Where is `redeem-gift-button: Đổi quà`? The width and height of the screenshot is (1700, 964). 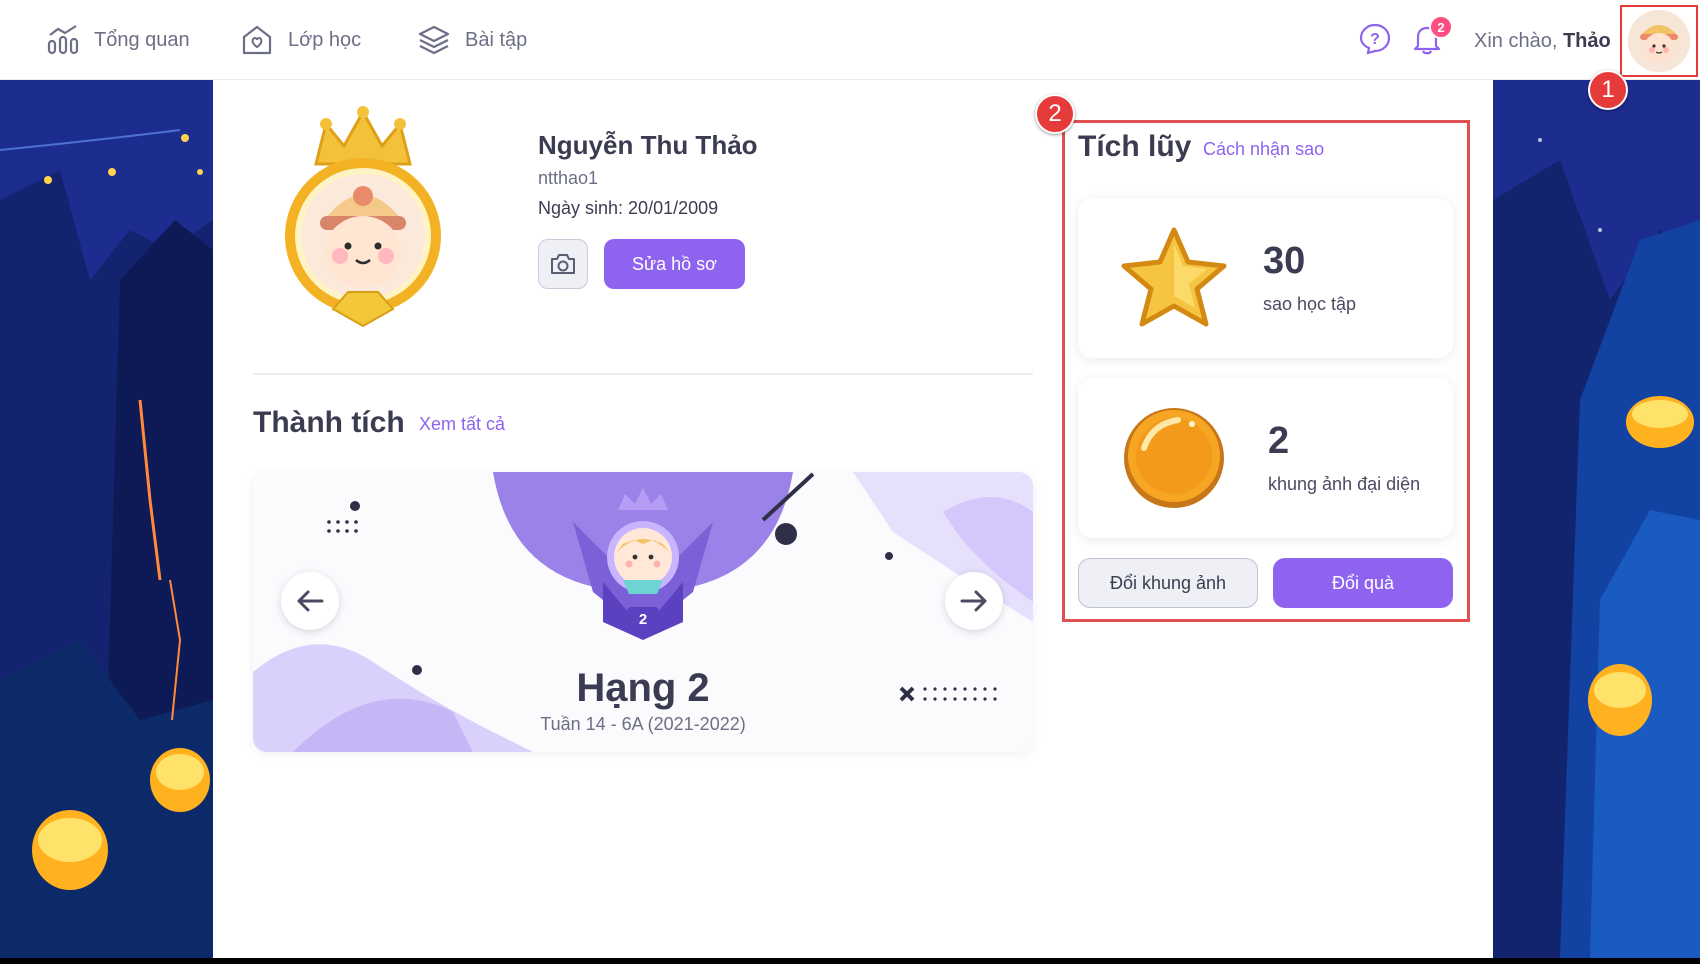 redeem-gift-button: Đổi quà is located at coordinates (1363, 583).